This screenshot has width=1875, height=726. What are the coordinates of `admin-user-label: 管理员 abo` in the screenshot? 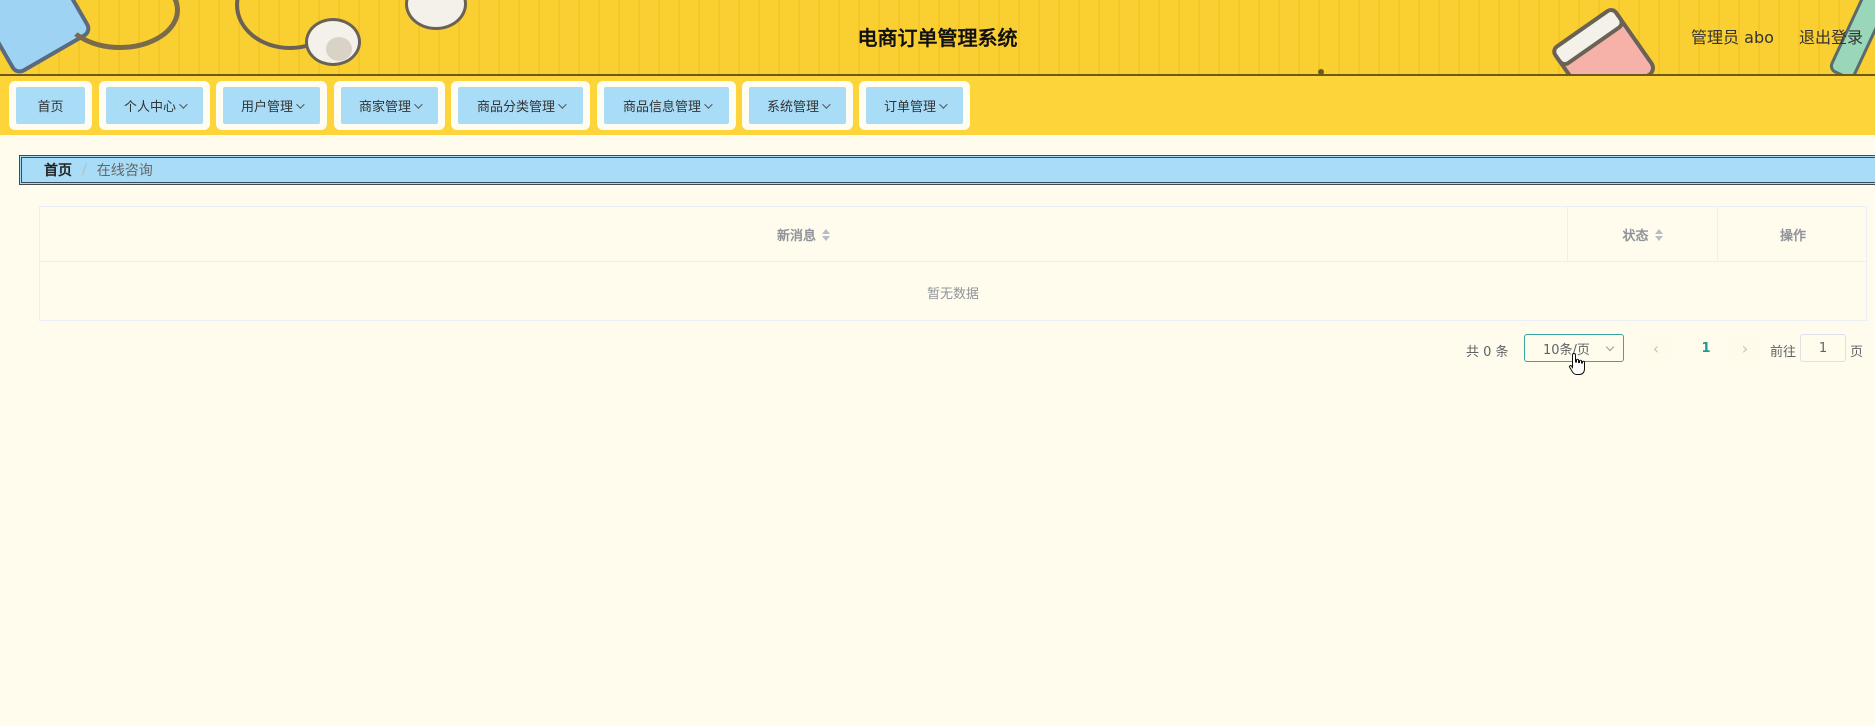 It's located at (1732, 37).